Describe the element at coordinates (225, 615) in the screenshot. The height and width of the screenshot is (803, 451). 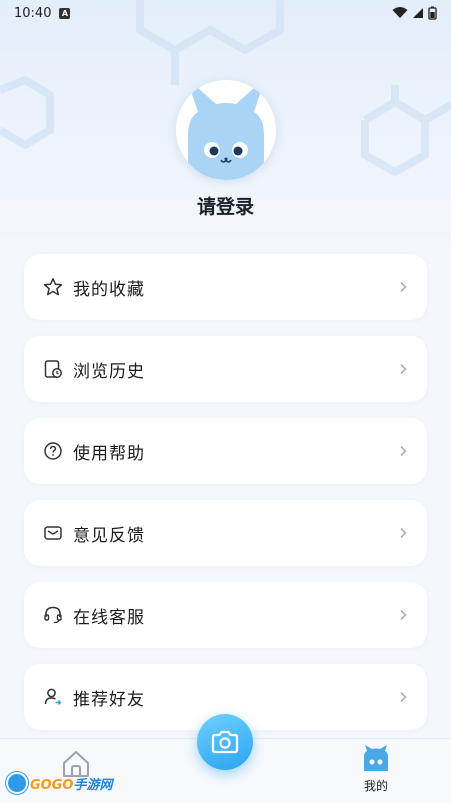
I see `menu-item-customer-service: 在线客服` at that location.